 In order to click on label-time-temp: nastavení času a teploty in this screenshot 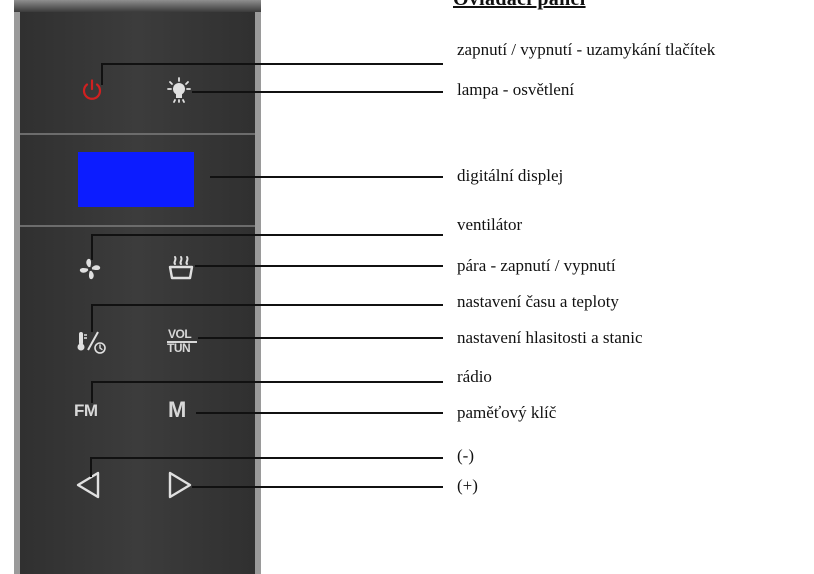, I will do `click(538, 301)`.